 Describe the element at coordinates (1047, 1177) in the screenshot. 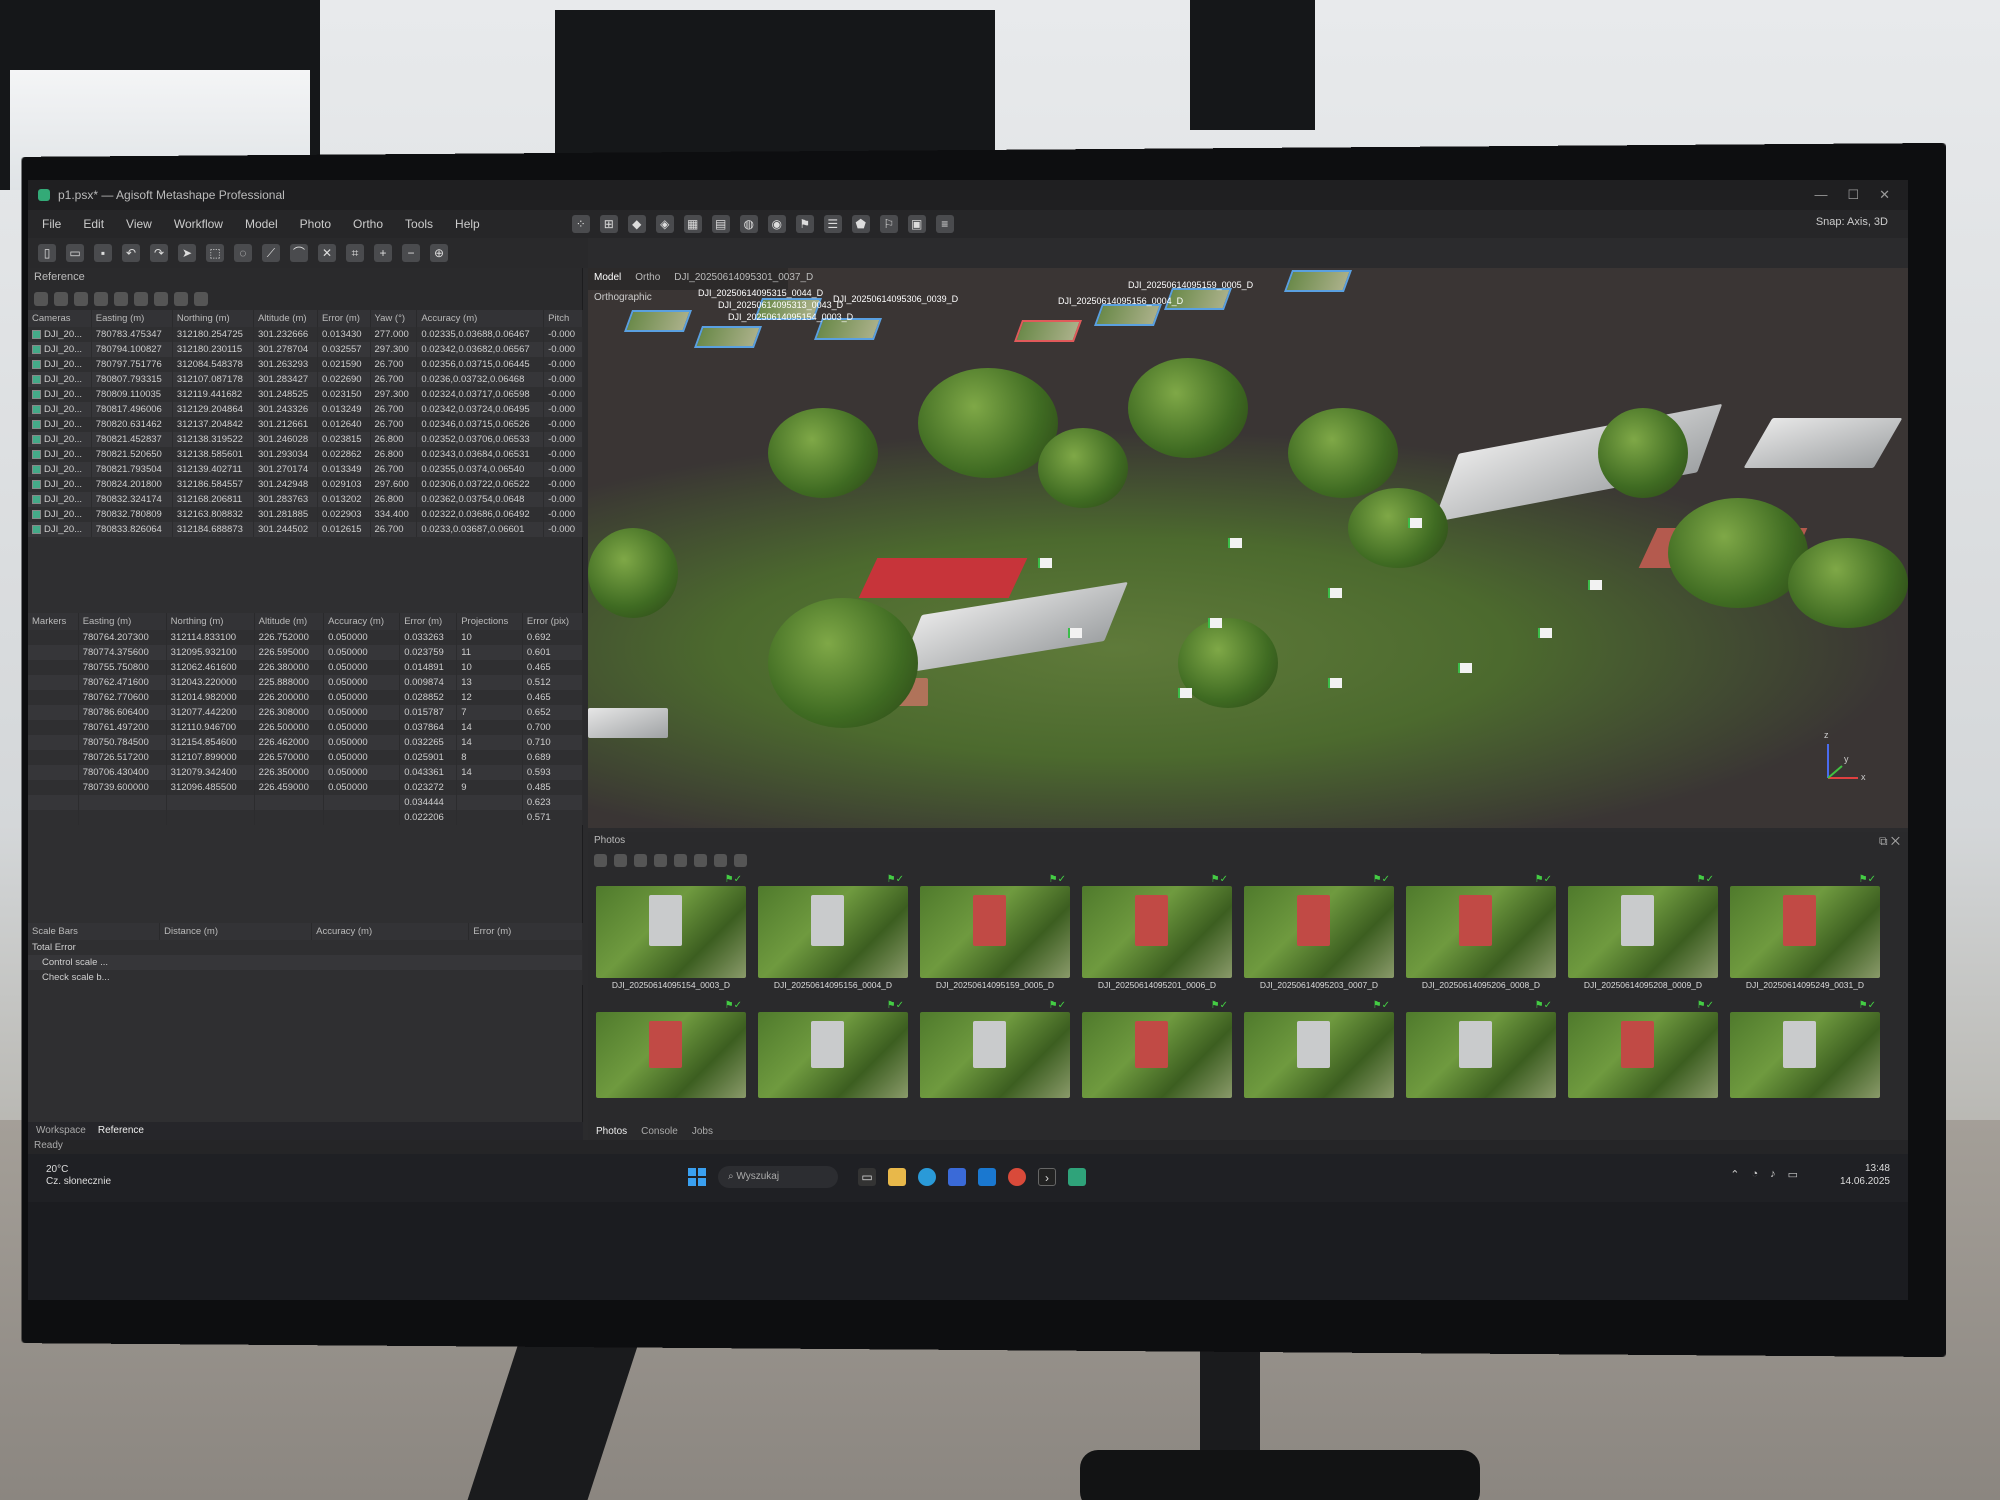

I see `terminal-icon: ›` at that location.